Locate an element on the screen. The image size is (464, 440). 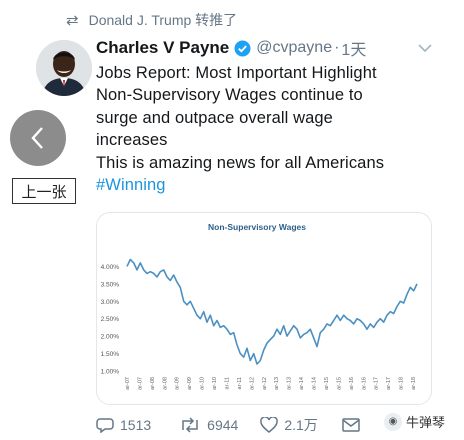
reply-icon is located at coordinates (105, 425).